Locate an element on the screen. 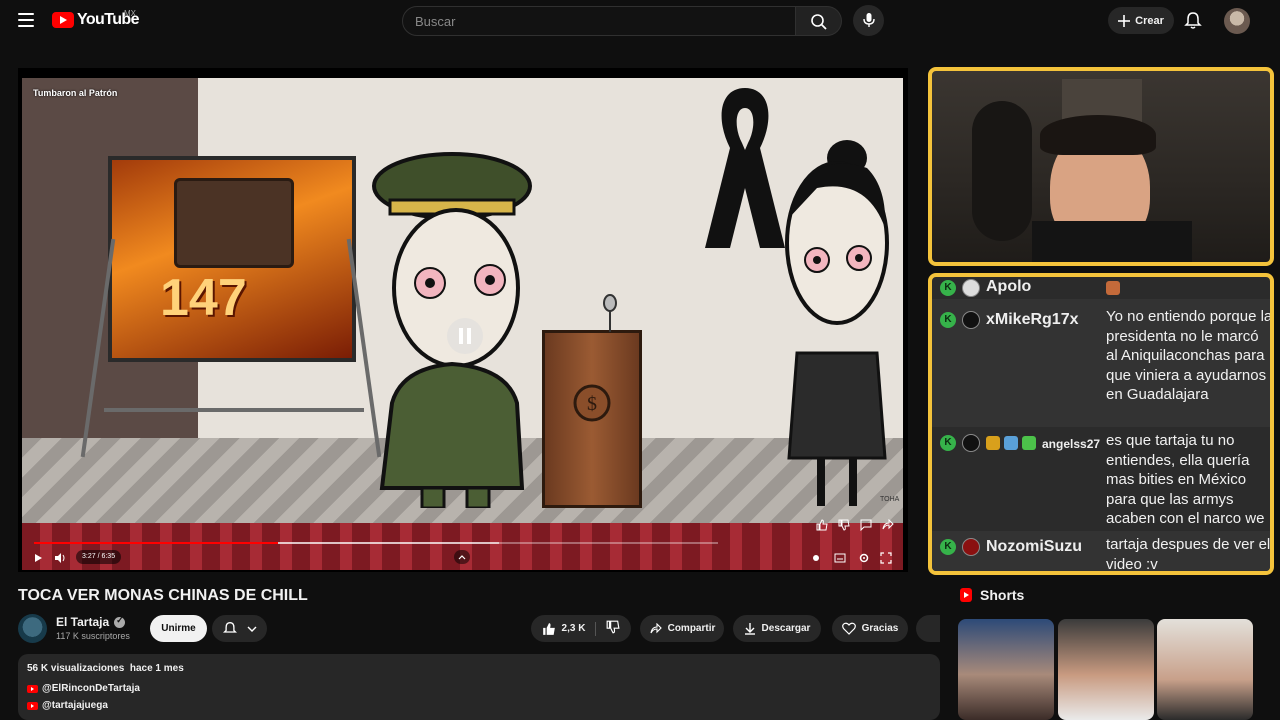  shorts-icon is located at coordinates (966, 595).